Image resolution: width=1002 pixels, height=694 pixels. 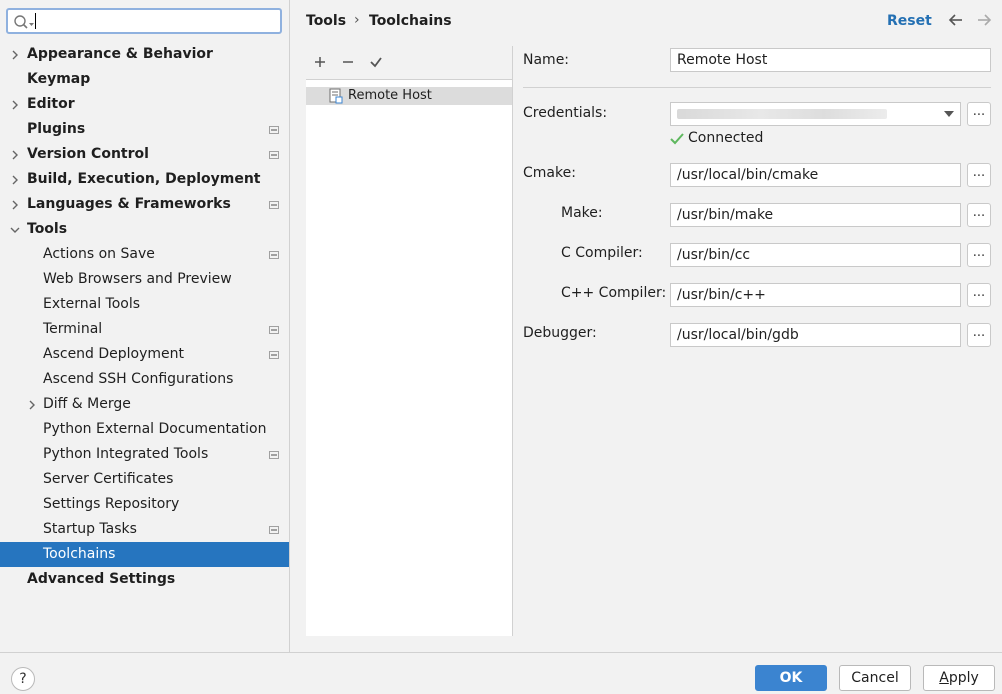 I want to click on text-cursor, so click(x=35, y=21).